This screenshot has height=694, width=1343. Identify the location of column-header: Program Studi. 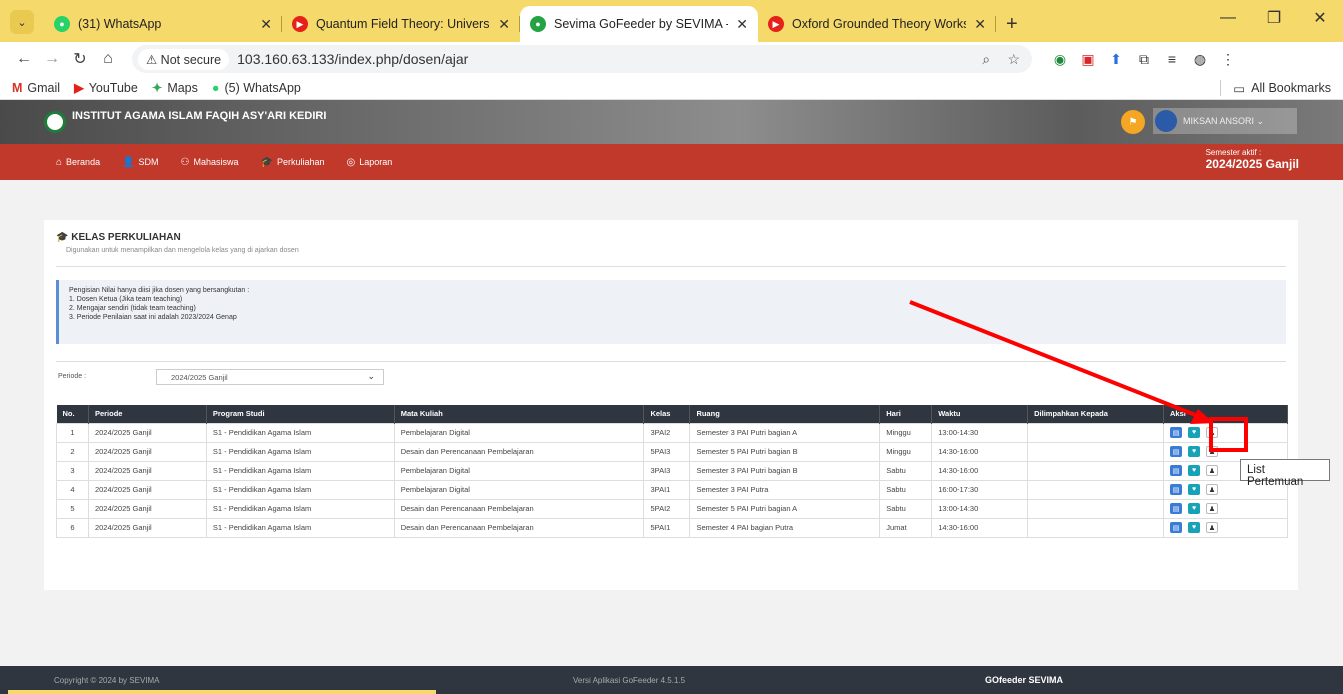
(300, 414).